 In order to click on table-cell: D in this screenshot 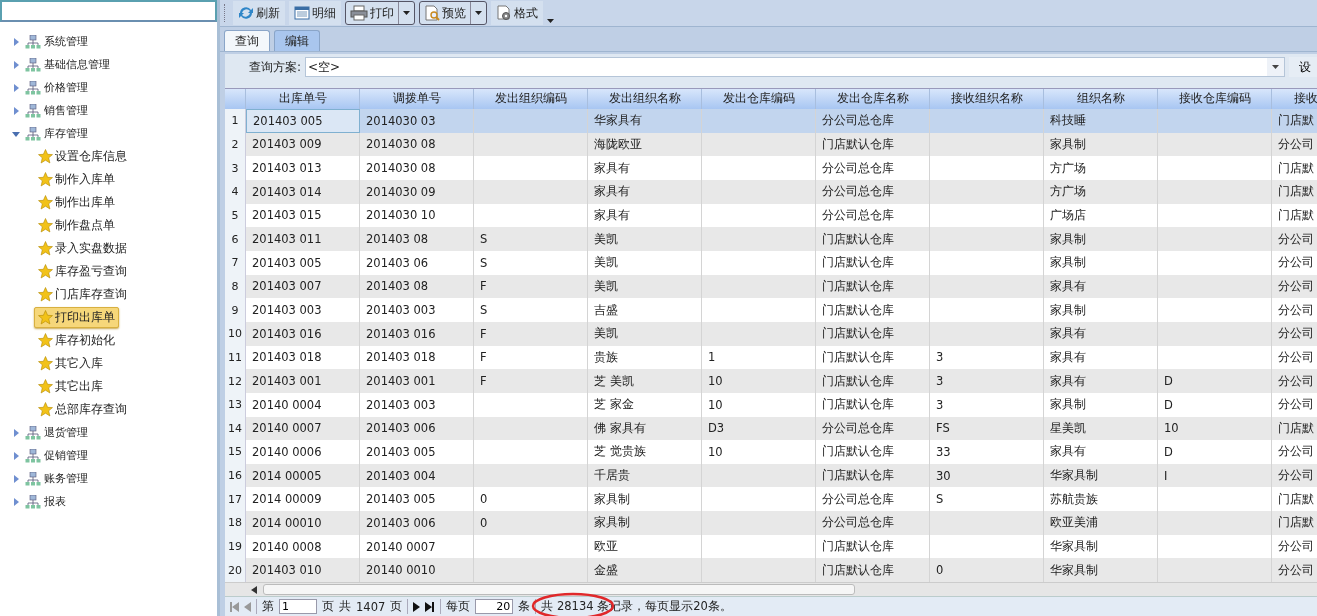, I will do `click(1168, 452)`.